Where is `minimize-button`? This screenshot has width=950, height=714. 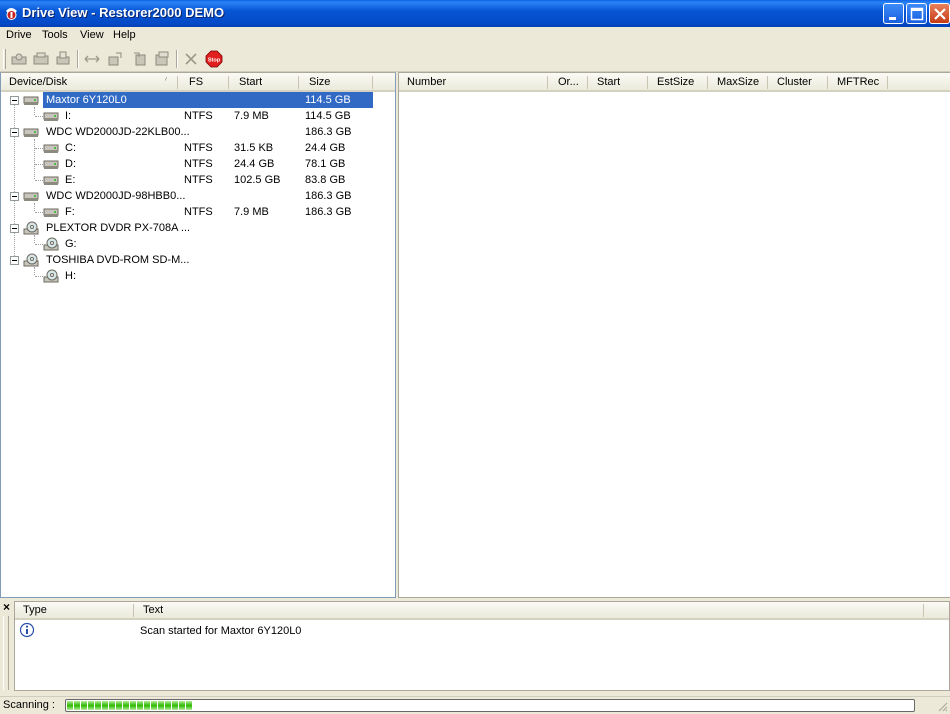 minimize-button is located at coordinates (893, 13).